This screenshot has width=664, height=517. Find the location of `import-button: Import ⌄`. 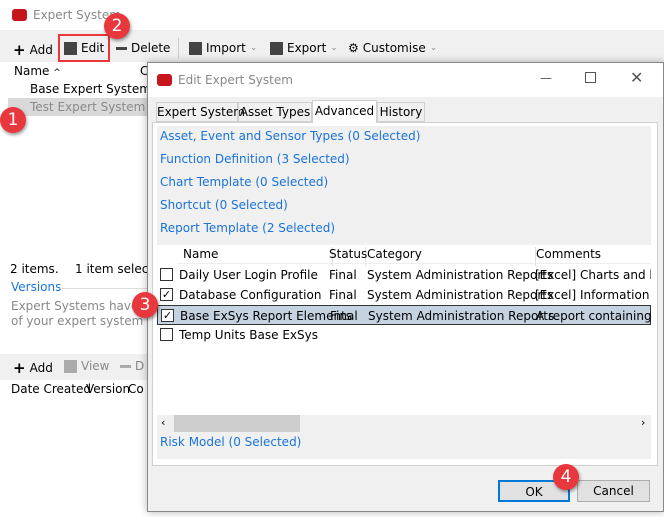

import-button: Import ⌄ is located at coordinates (223, 48).